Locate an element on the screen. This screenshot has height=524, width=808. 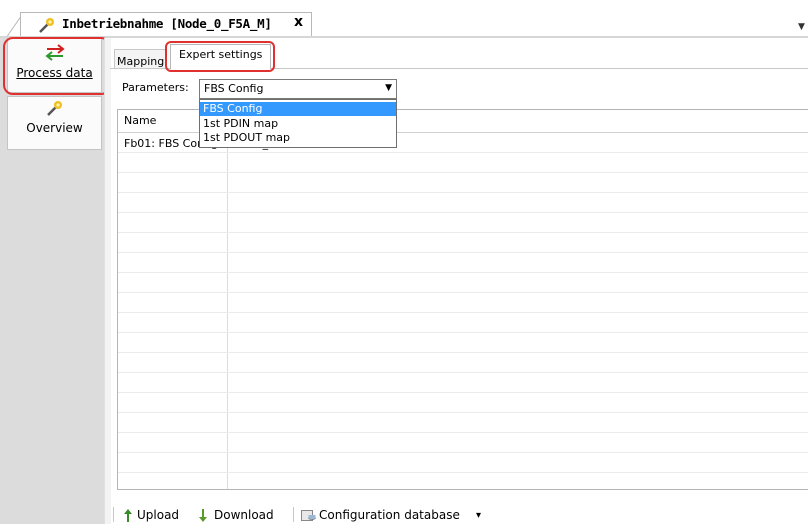
download-icon is located at coordinates (203, 515).